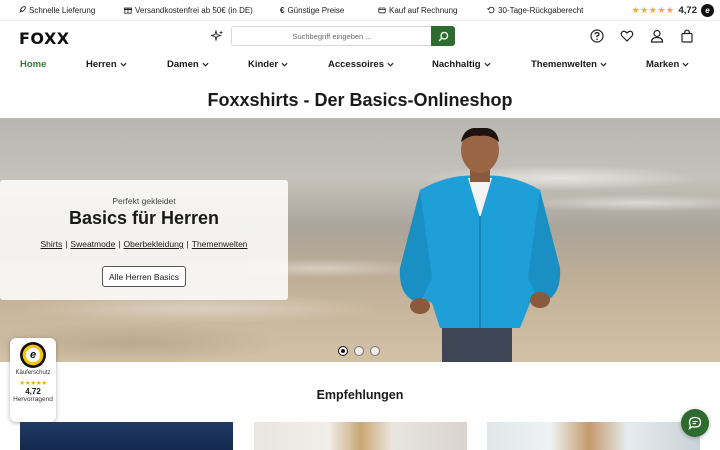 The image size is (720, 450). What do you see at coordinates (62, 10) in the screenshot?
I see `usp-label: Schnelle Lieferung` at bounding box center [62, 10].